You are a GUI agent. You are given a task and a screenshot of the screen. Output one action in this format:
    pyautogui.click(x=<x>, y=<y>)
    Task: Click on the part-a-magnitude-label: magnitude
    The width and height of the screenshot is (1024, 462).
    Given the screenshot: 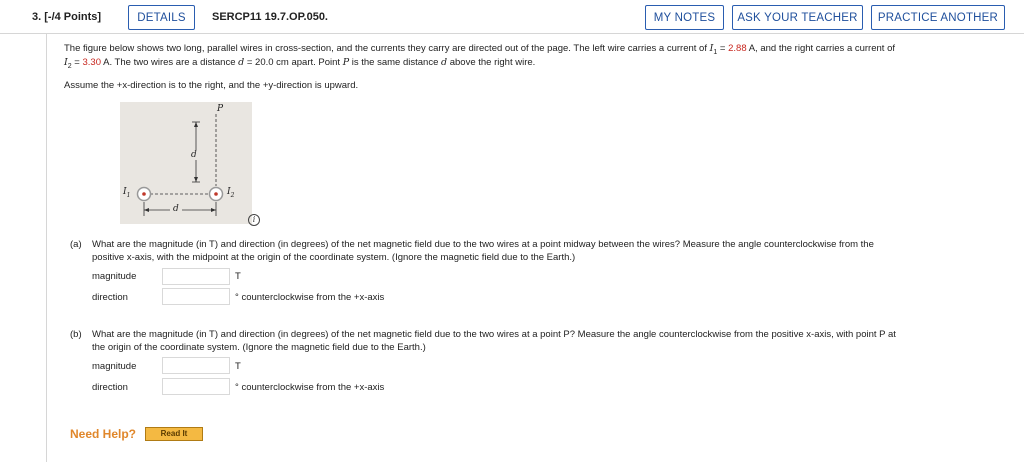 What is the action you would take?
    pyautogui.click(x=114, y=276)
    